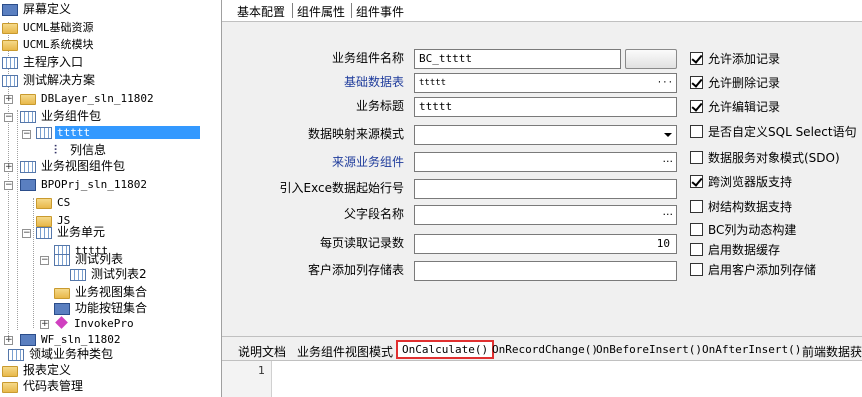  What do you see at coordinates (545, 349) in the screenshot?
I see `tab-on-record-change: OnRecordChange()` at bounding box center [545, 349].